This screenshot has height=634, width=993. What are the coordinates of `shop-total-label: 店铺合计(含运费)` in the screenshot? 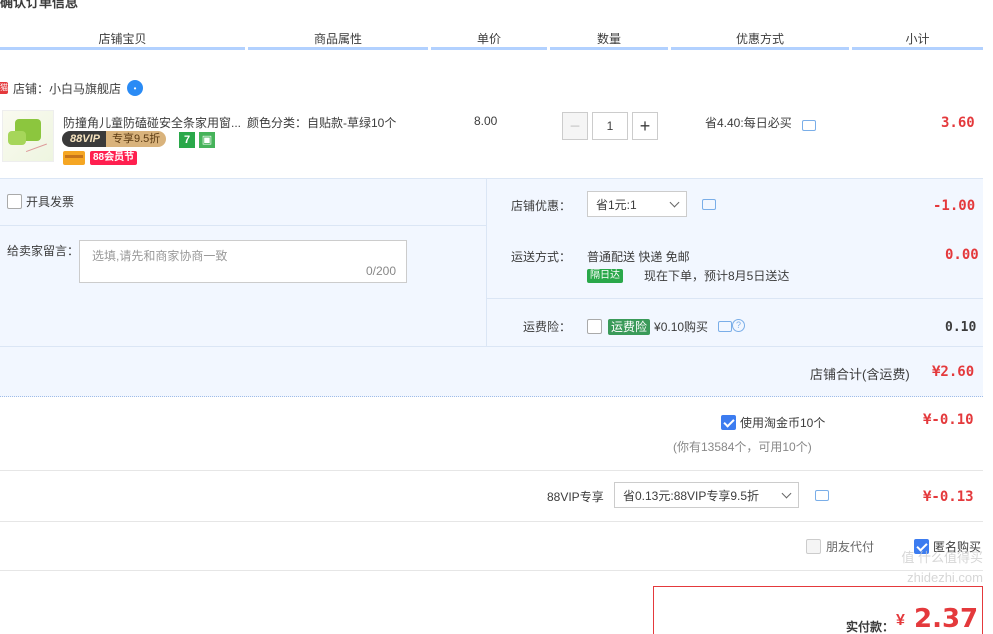 It's located at (860, 374).